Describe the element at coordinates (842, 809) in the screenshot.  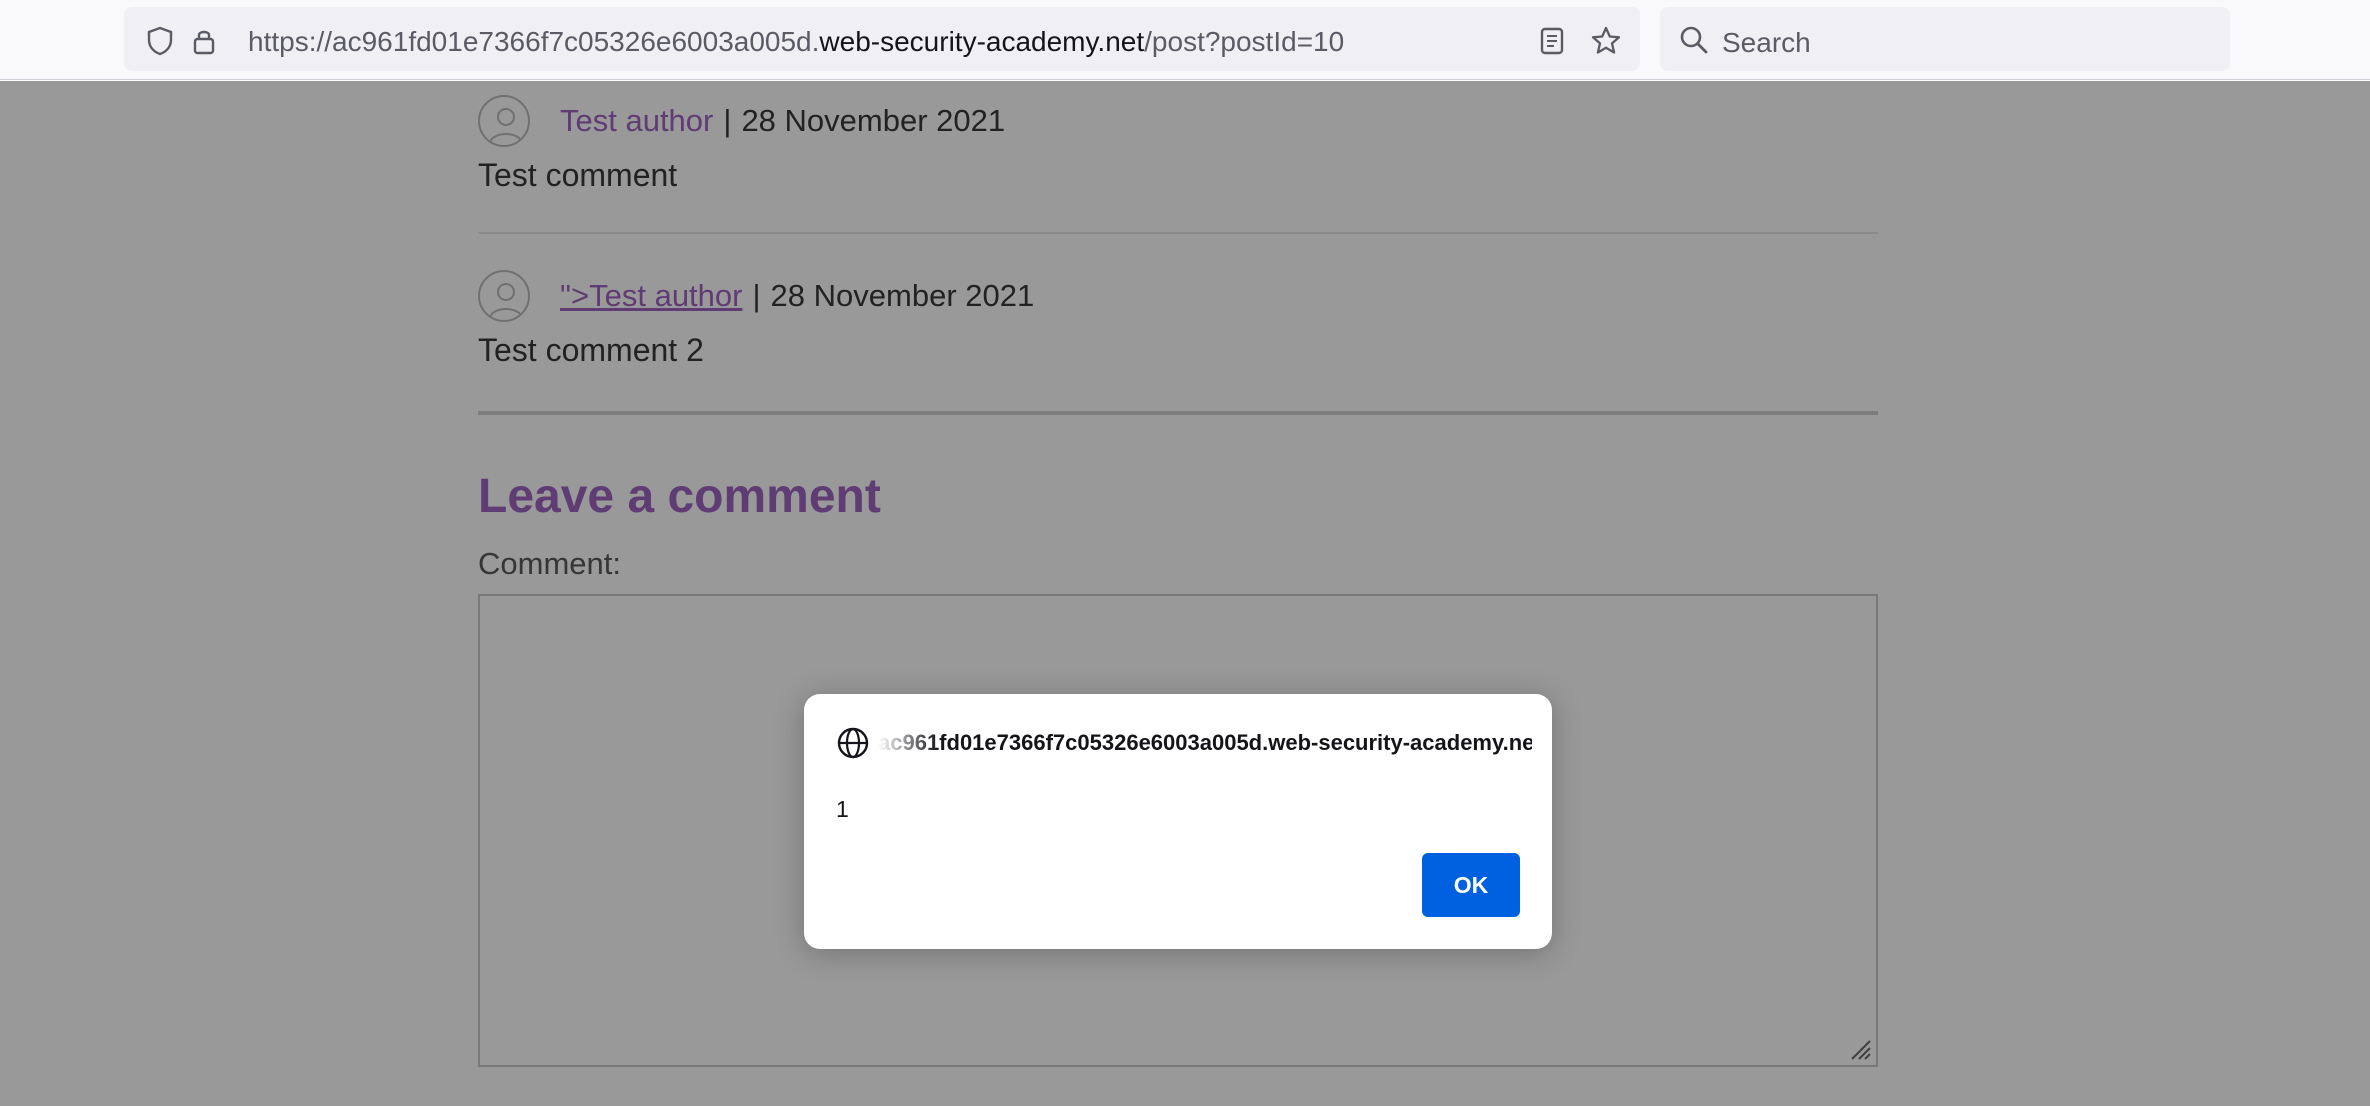
I see `dialog-message: 1` at that location.